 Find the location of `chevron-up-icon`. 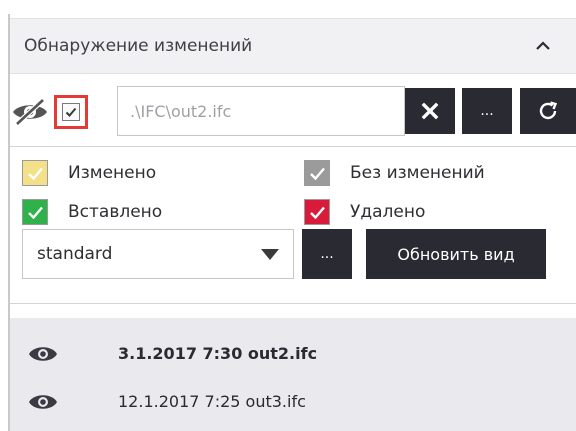

chevron-up-icon is located at coordinates (543, 45).